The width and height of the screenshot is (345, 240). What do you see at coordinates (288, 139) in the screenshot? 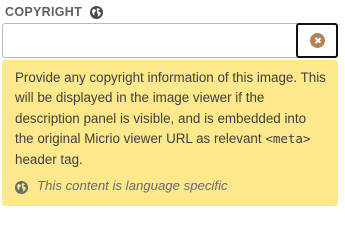
I see `meta-tag-code: <meta>` at bounding box center [288, 139].